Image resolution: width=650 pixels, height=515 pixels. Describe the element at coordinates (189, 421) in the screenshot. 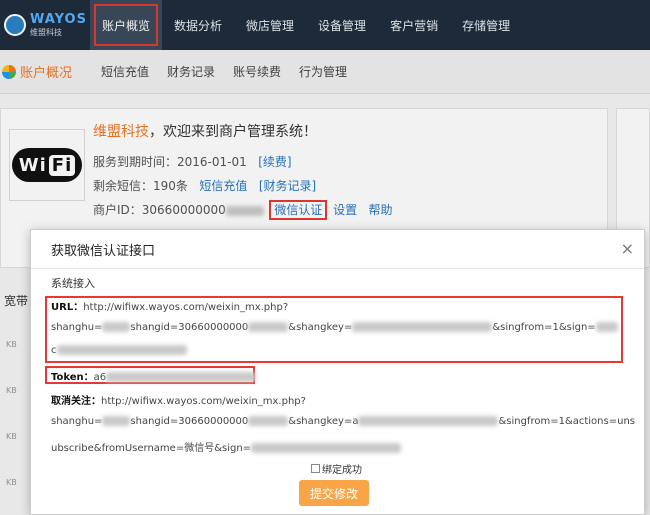

I see `unsub-param-shangid: shangid=30660000000` at that location.